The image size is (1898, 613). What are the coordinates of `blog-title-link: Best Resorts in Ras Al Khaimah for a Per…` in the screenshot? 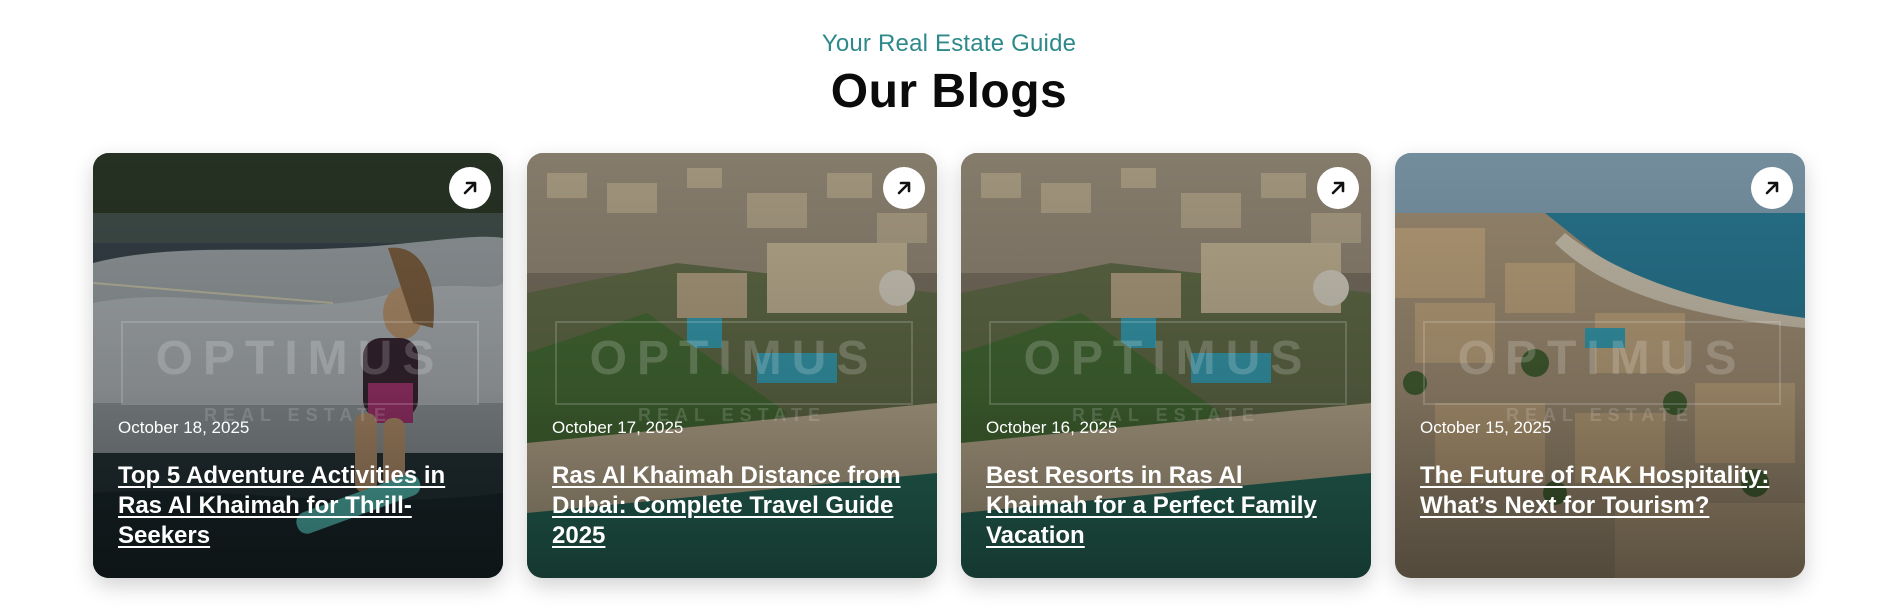 It's located at (1161, 506).